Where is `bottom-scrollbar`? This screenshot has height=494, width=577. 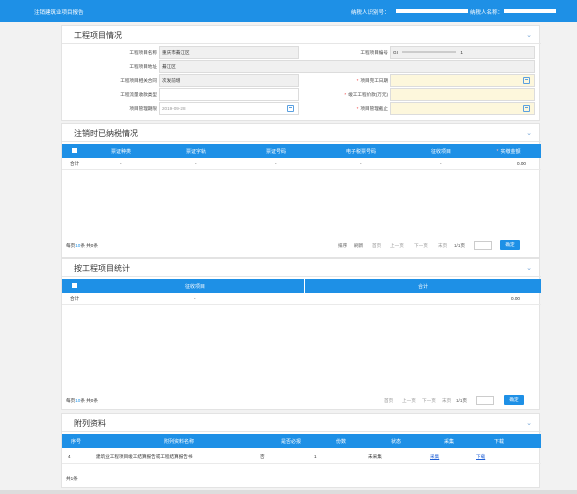
bottom-scrollbar is located at coordinates (288, 492).